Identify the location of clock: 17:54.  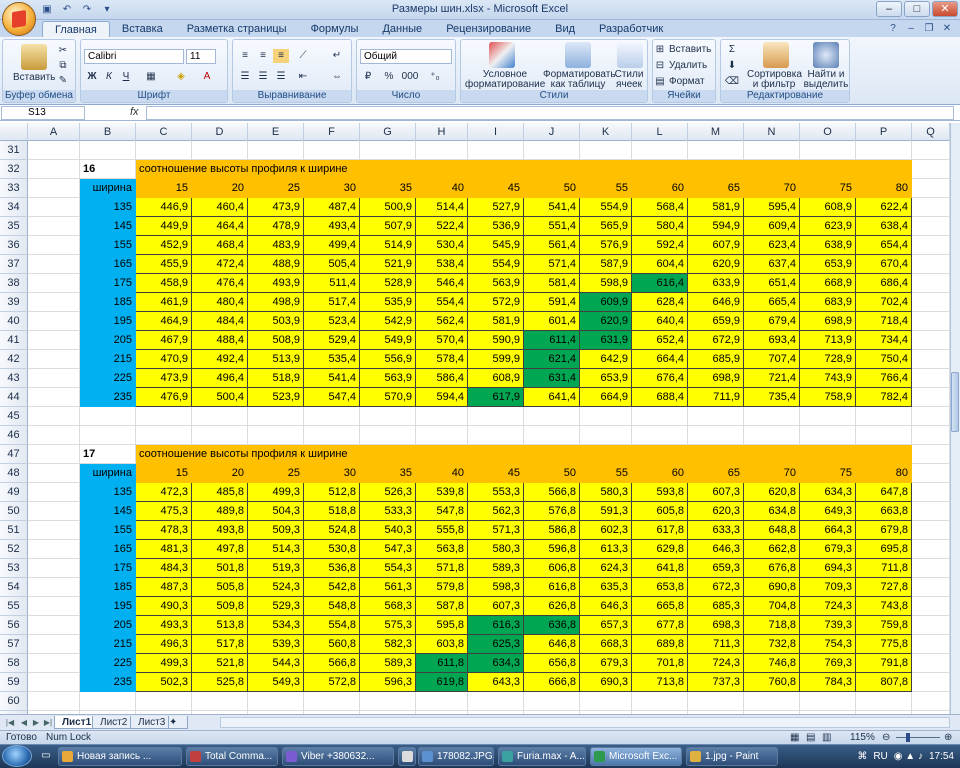
(941, 756).